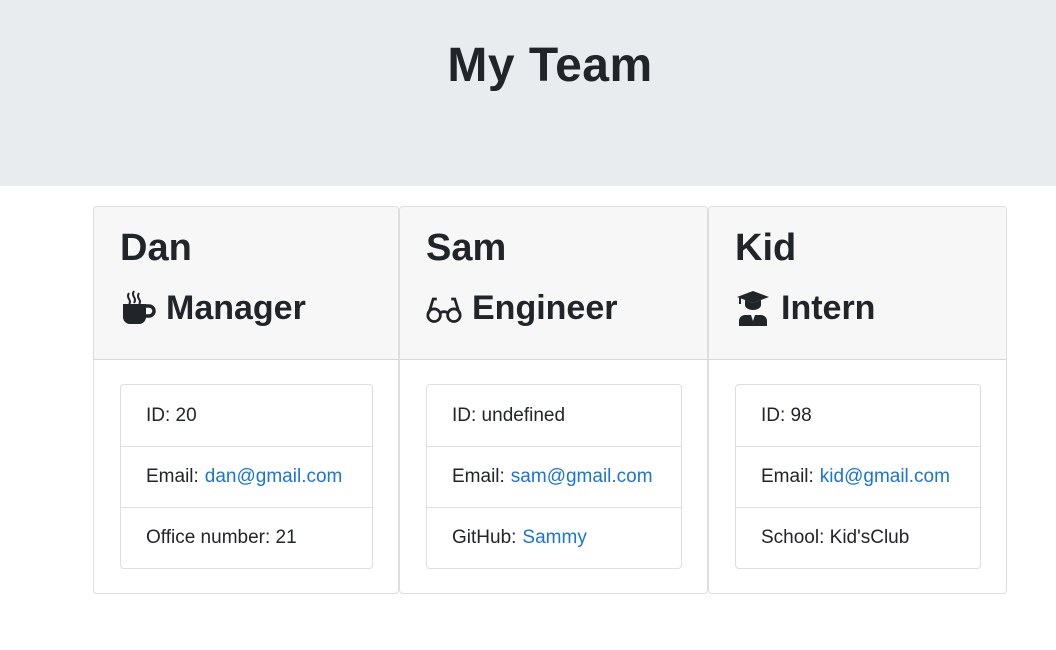 This screenshot has height=650, width=1056. What do you see at coordinates (786, 415) in the screenshot?
I see `member-id-text: ID: 98` at bounding box center [786, 415].